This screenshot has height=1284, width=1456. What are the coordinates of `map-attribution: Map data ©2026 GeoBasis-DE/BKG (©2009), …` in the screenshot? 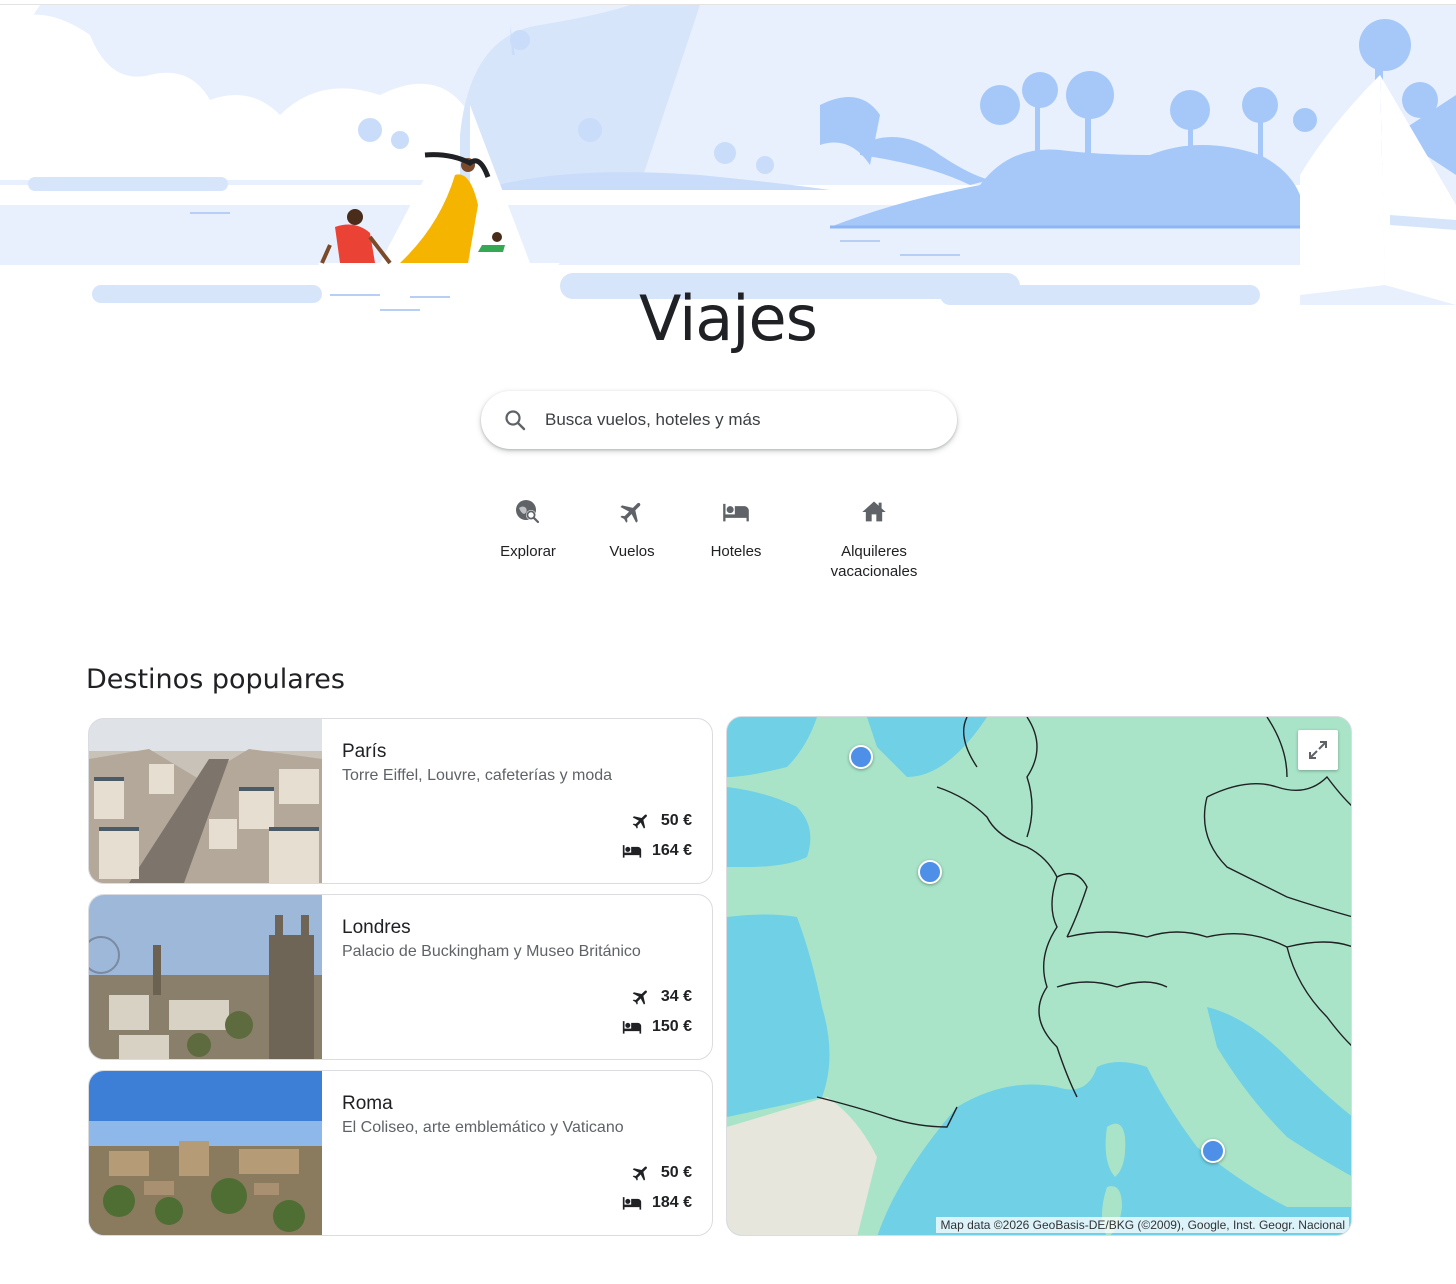 It's located at (1142, 1225).